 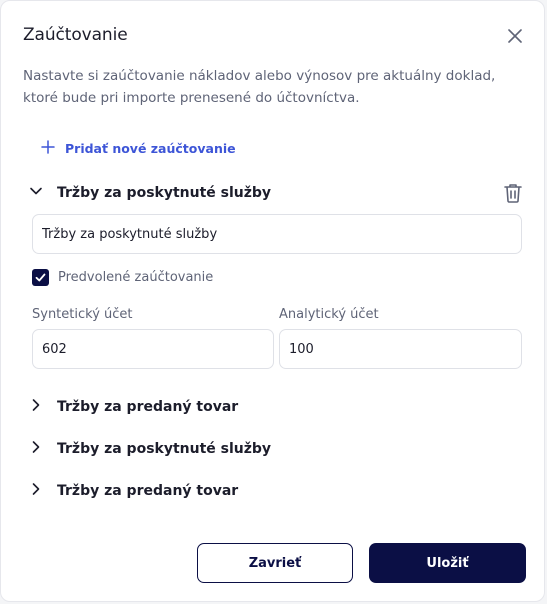 What do you see at coordinates (136, 277) in the screenshot?
I see `default-posting-label: Predvolené zaúčtovanie` at bounding box center [136, 277].